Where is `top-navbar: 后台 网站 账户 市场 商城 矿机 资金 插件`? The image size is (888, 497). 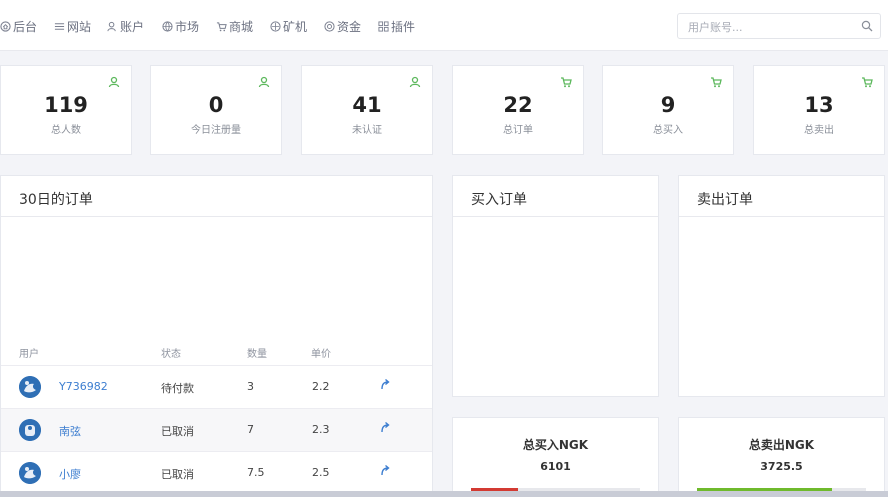
top-navbar: 后台 网站 账户 市场 商城 矿机 资金 插件 is located at coordinates (444, 25).